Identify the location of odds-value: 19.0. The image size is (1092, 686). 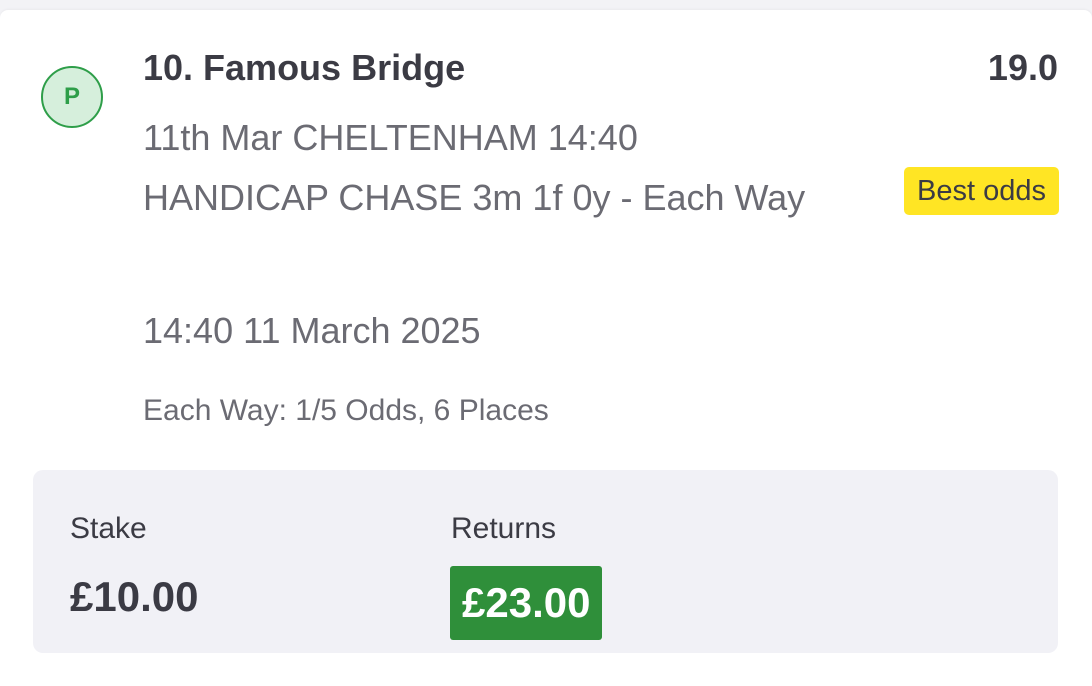
(1023, 68).